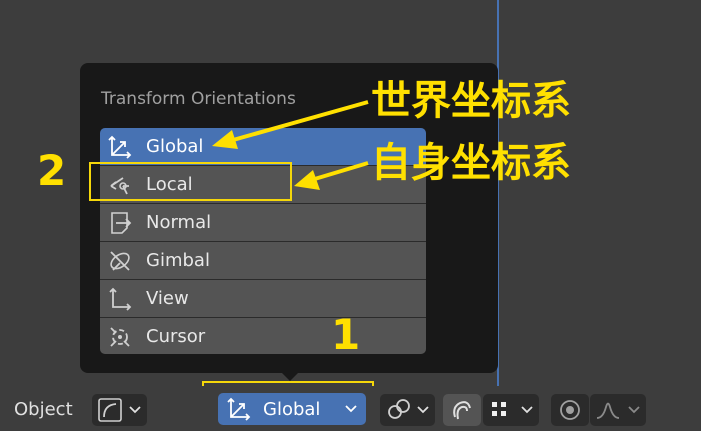 The width and height of the screenshot is (701, 431). I want to click on link-icon, so click(408, 409).